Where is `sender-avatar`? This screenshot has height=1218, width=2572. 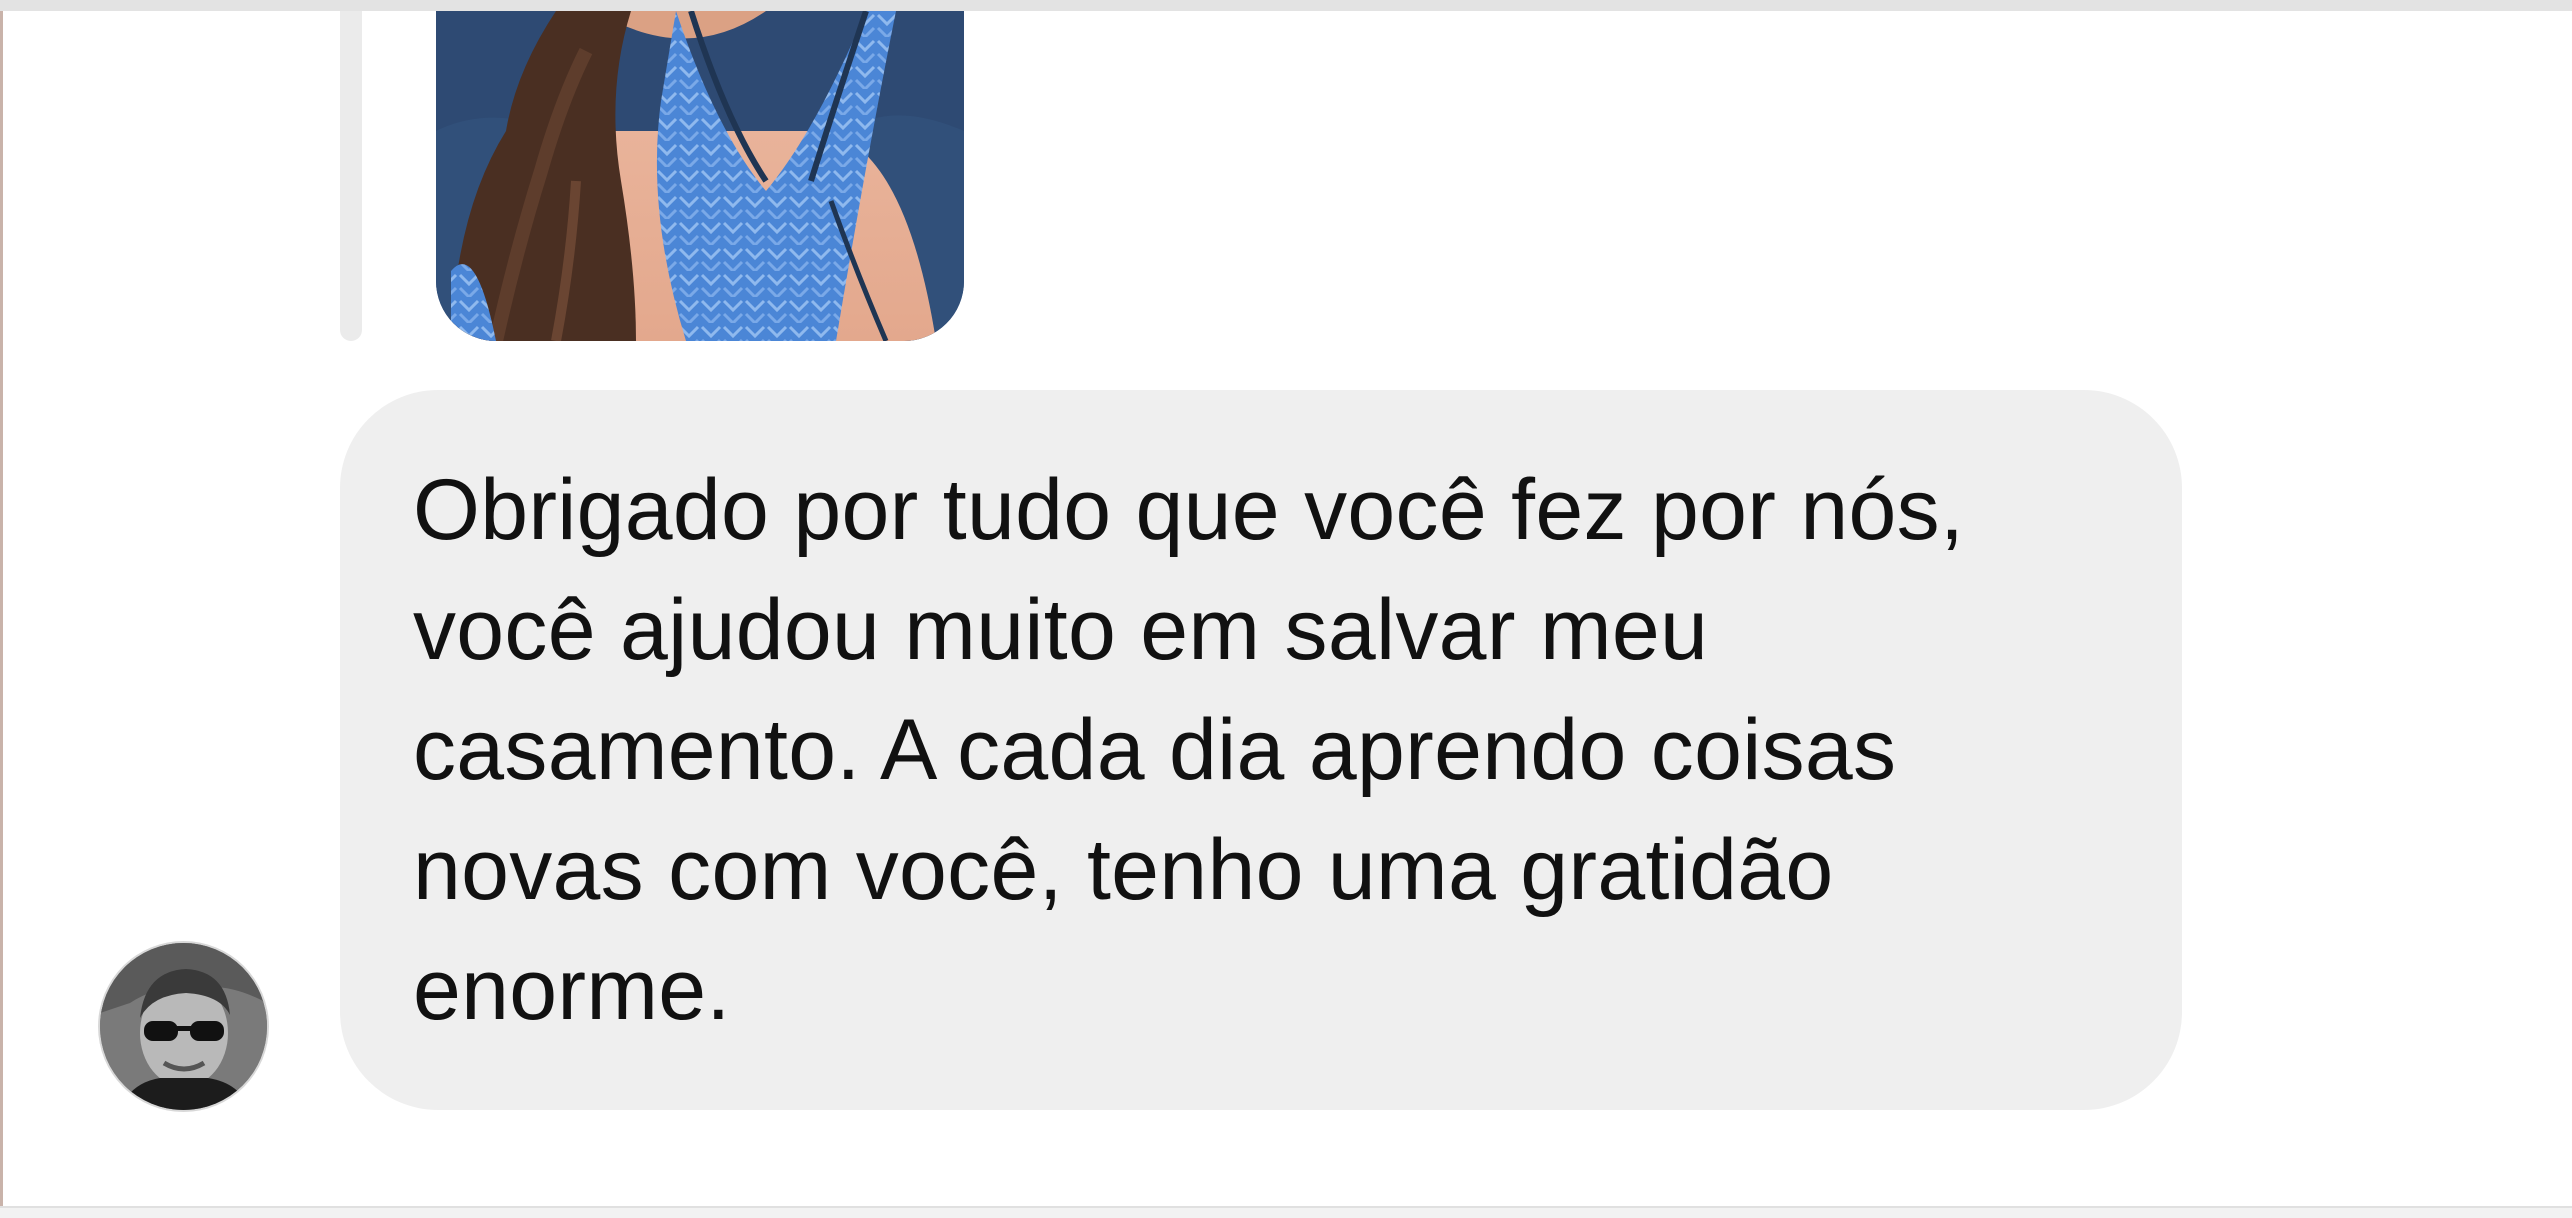 sender-avatar is located at coordinates (183, 1026).